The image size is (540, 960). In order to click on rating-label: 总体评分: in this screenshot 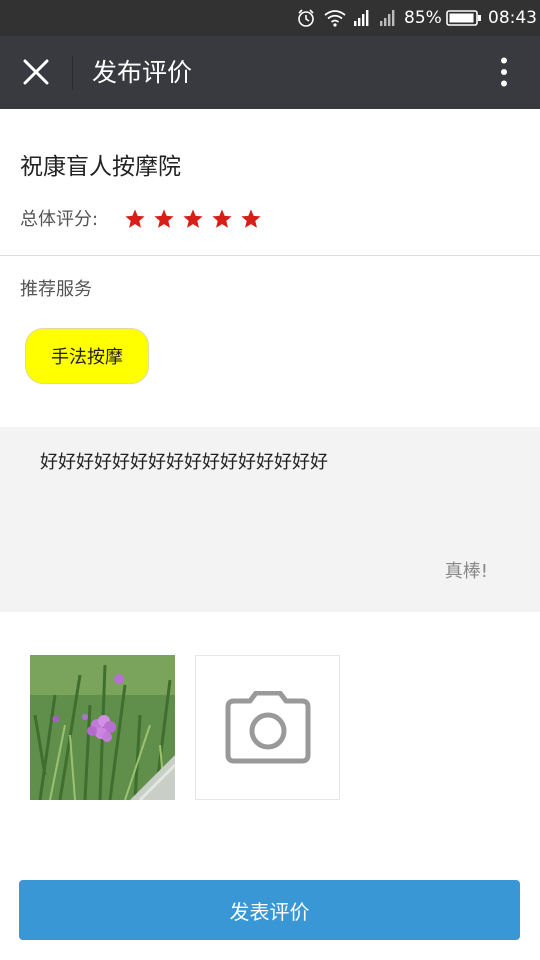, I will do `click(59, 219)`.